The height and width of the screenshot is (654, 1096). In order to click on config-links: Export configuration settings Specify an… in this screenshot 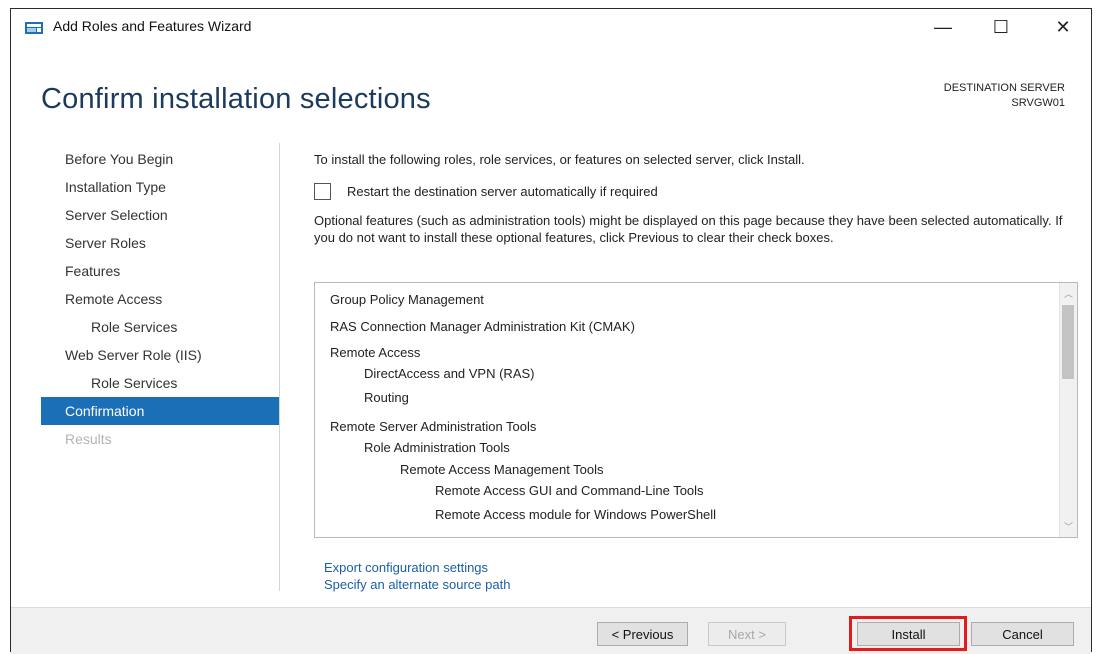, I will do `click(417, 576)`.